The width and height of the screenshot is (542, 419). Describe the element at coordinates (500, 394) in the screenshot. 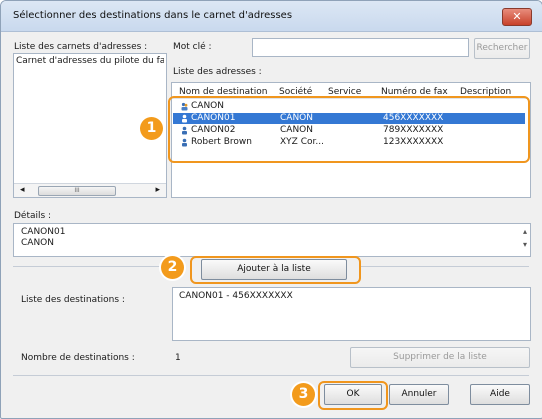

I see `help-button: Aide` at that location.